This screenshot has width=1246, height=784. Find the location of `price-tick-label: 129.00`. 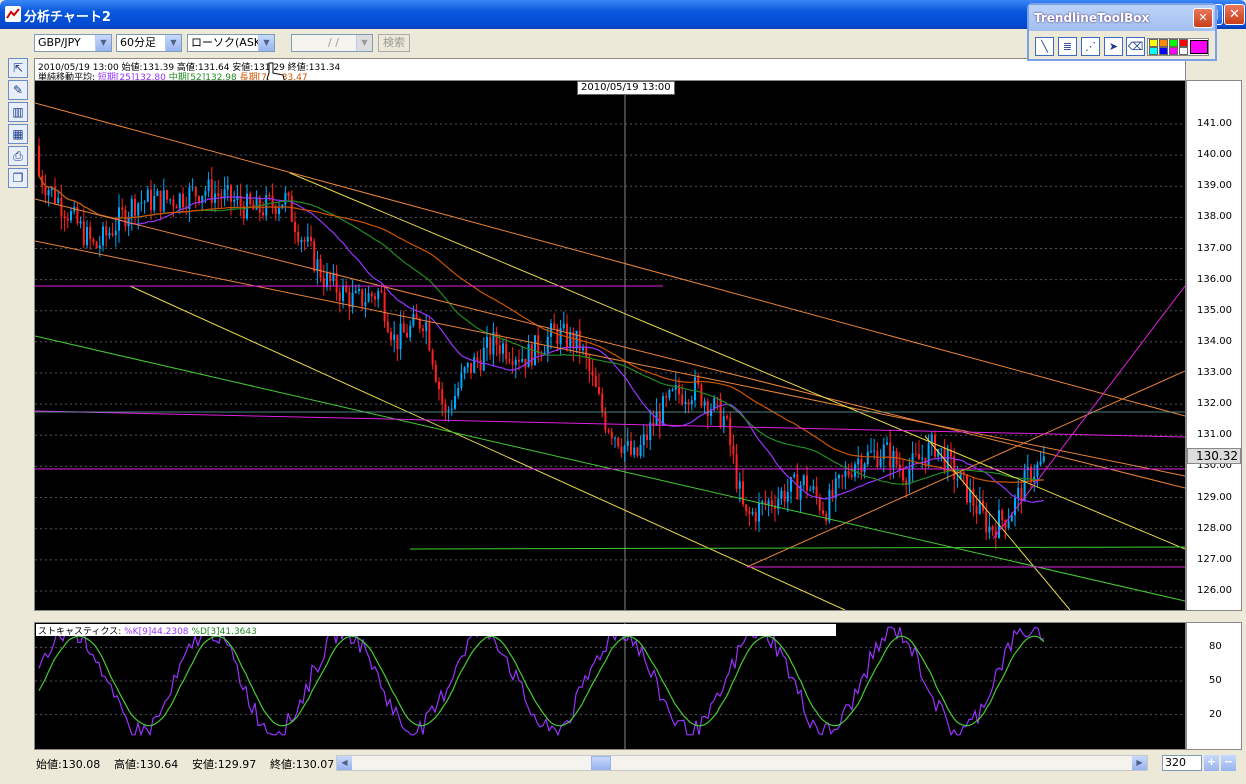

price-tick-label: 129.00 is located at coordinates (1214, 497).